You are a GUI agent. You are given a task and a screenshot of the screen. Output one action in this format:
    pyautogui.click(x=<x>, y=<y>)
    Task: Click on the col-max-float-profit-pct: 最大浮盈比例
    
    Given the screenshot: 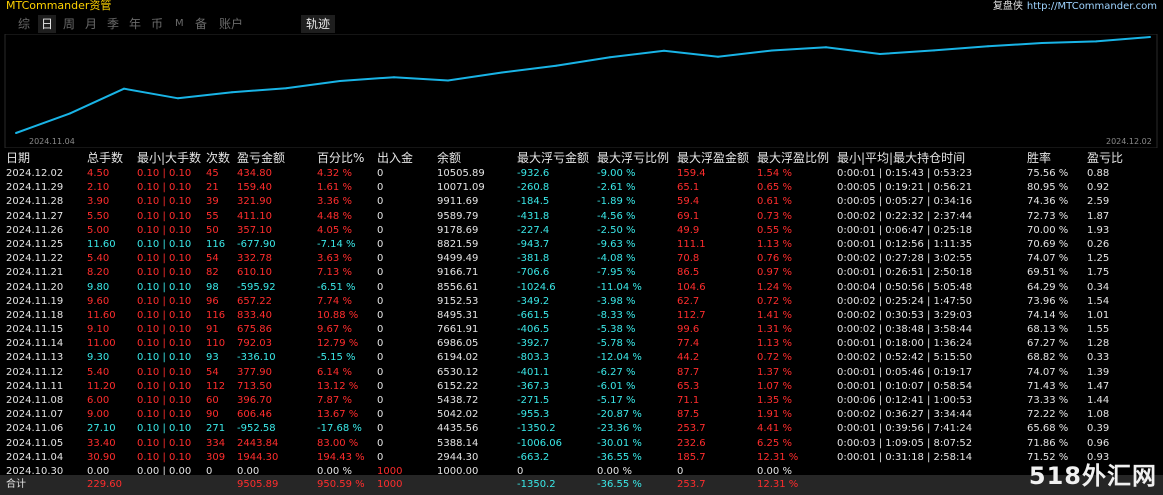 What is the action you would take?
    pyautogui.click(x=793, y=158)
    